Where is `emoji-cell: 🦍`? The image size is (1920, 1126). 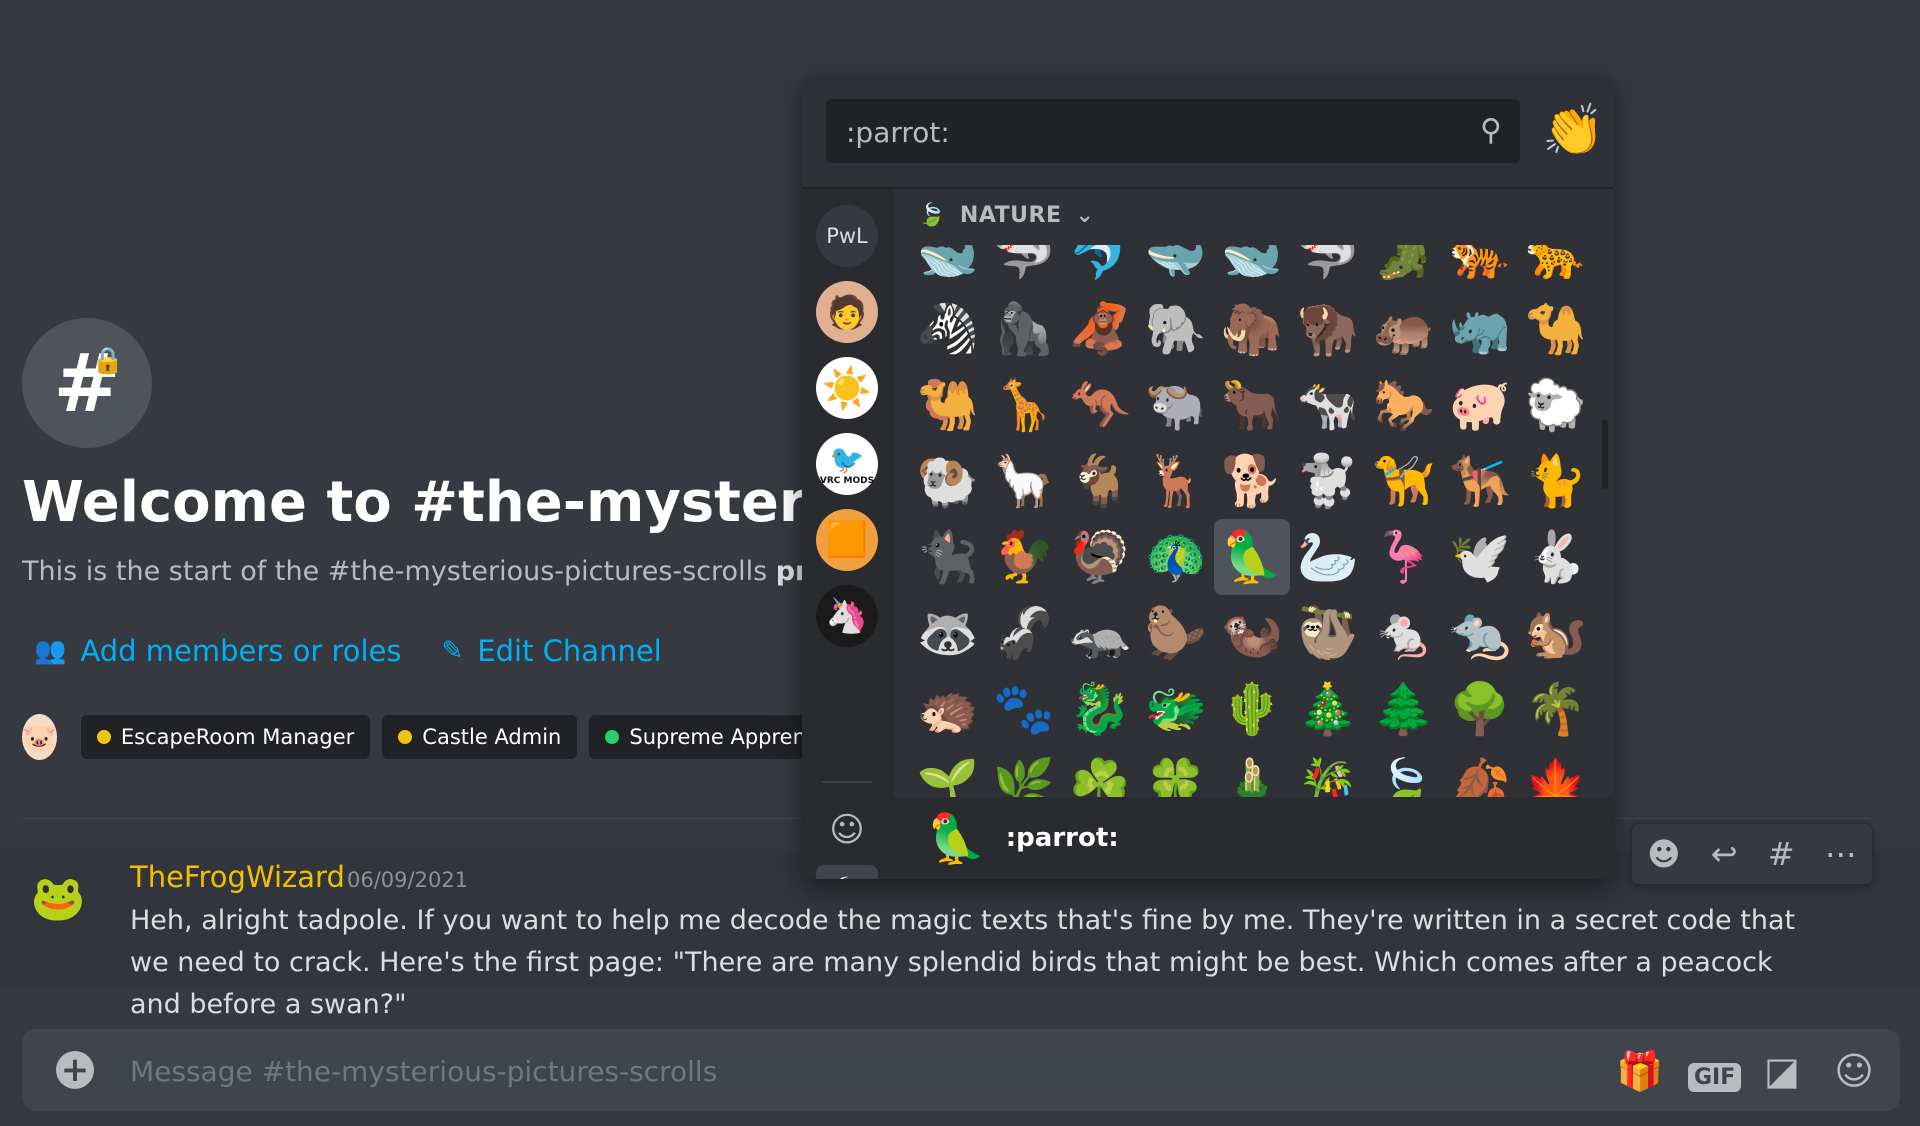
emoji-cell: 🦍 is located at coordinates (1024, 329).